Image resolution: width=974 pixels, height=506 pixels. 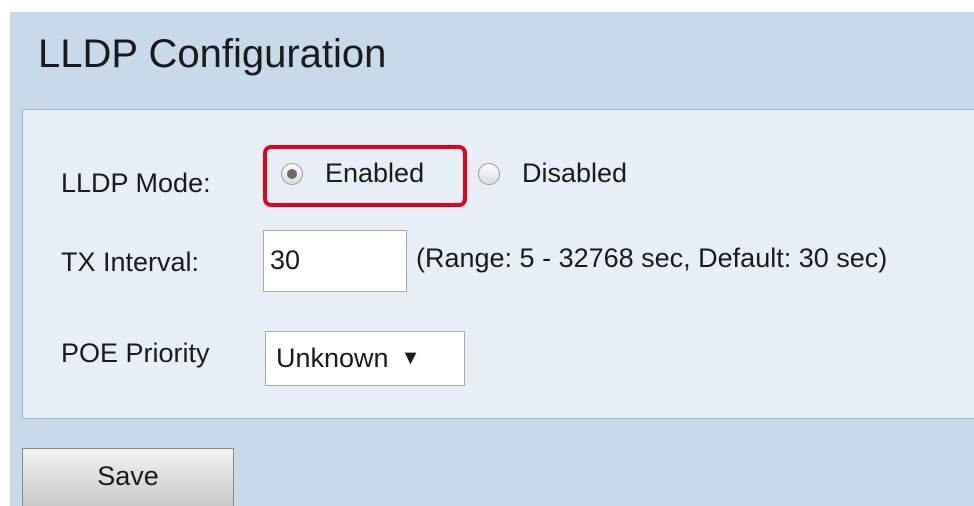 I want to click on lldp-mode-label: LLDP Mode:, so click(x=136, y=183).